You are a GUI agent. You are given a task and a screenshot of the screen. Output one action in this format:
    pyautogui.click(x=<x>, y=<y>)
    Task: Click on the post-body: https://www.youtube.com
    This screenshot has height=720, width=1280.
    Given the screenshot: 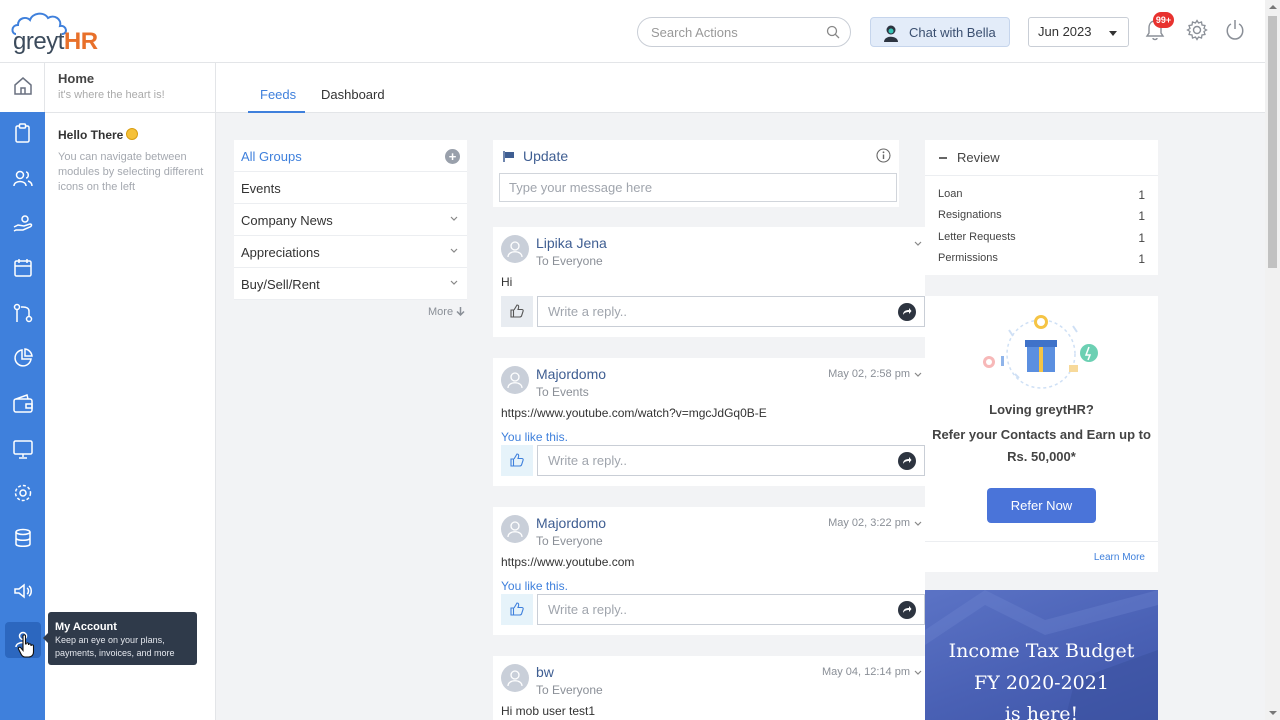 What is the action you would take?
    pyautogui.click(x=567, y=562)
    